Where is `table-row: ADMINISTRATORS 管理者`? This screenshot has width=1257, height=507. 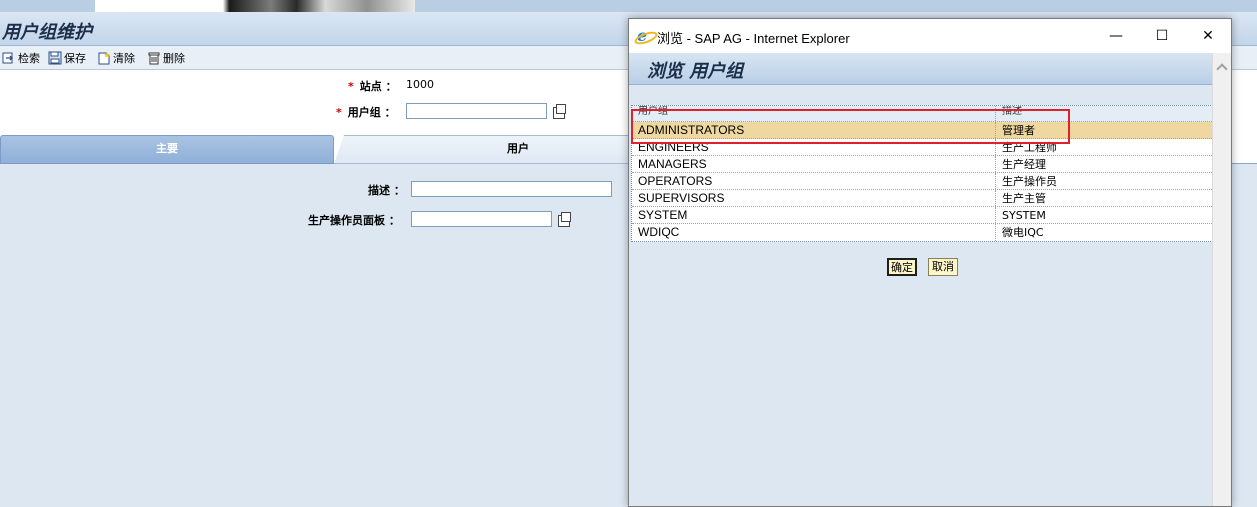
table-row: ADMINISTRATORS 管理者 is located at coordinates (922, 130).